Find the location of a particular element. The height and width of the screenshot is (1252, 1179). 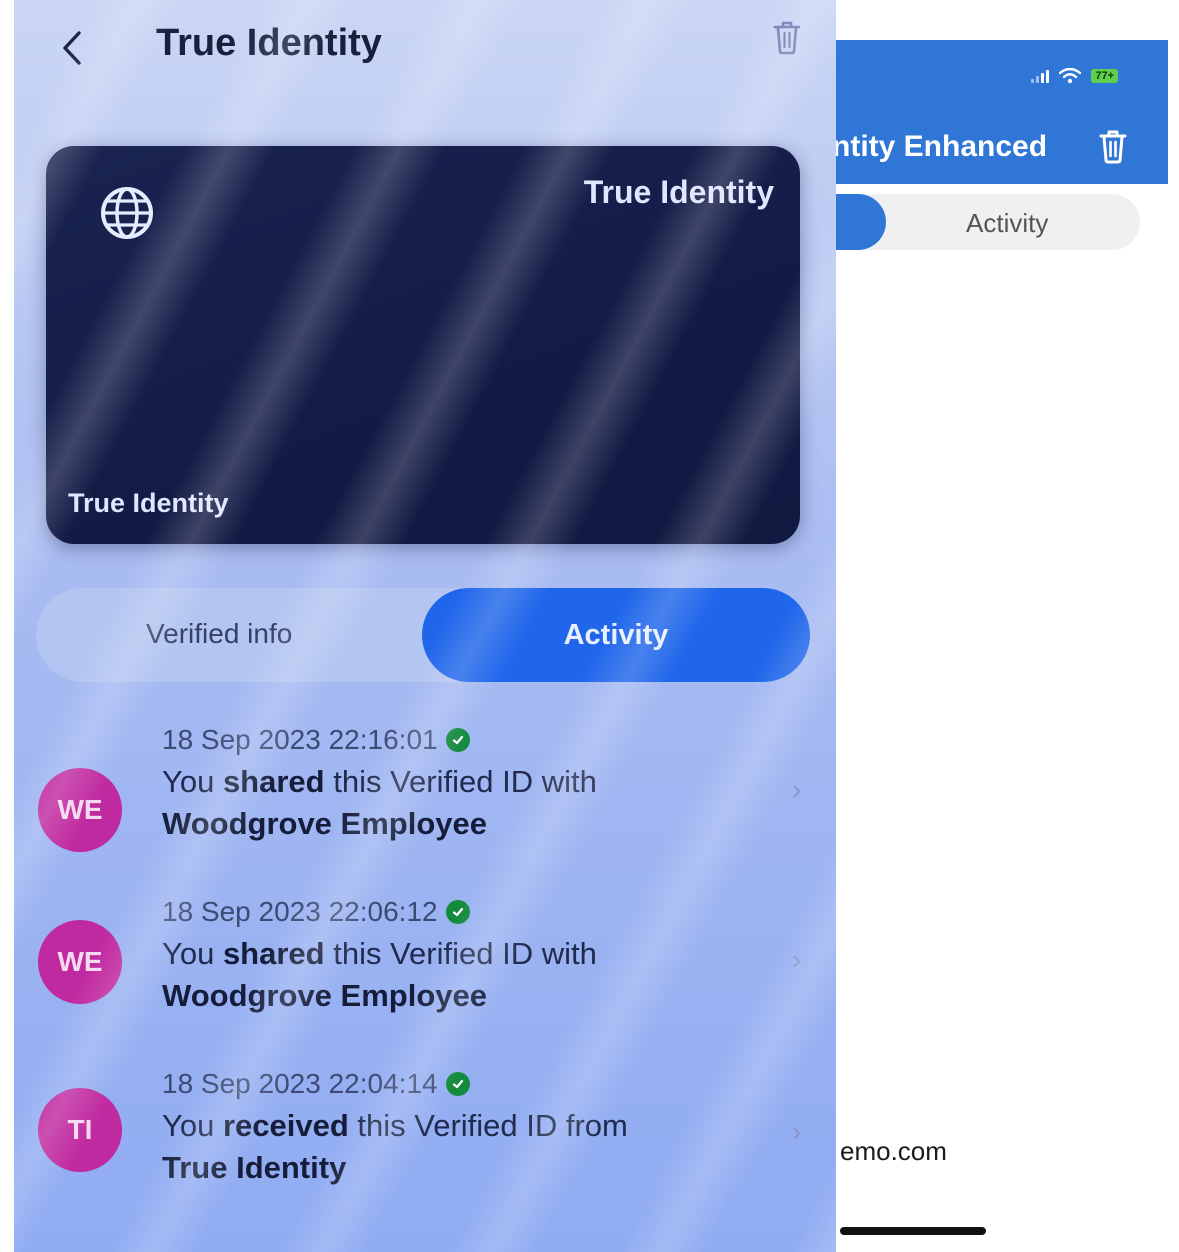

activity-timestamp: 18 Sep 2023 22:04:14 is located at coordinates (316, 1084).